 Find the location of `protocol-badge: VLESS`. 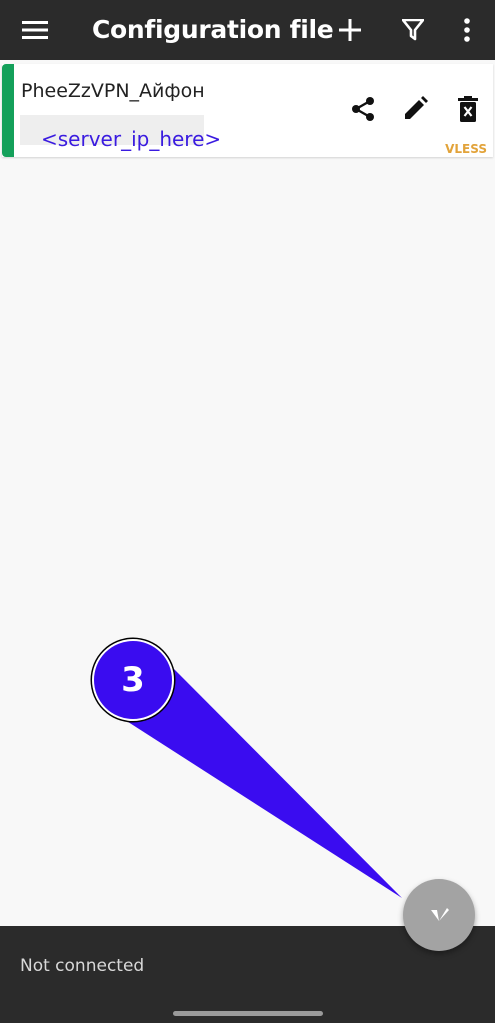

protocol-badge: VLESS is located at coordinates (466, 149).